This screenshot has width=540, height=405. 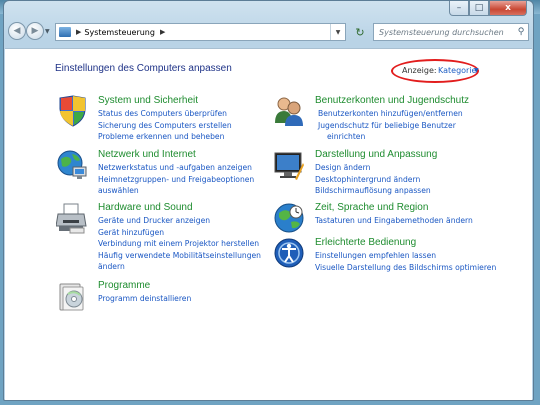 What do you see at coordinates (72, 165) in the screenshot?
I see `network-globe-icon` at bounding box center [72, 165].